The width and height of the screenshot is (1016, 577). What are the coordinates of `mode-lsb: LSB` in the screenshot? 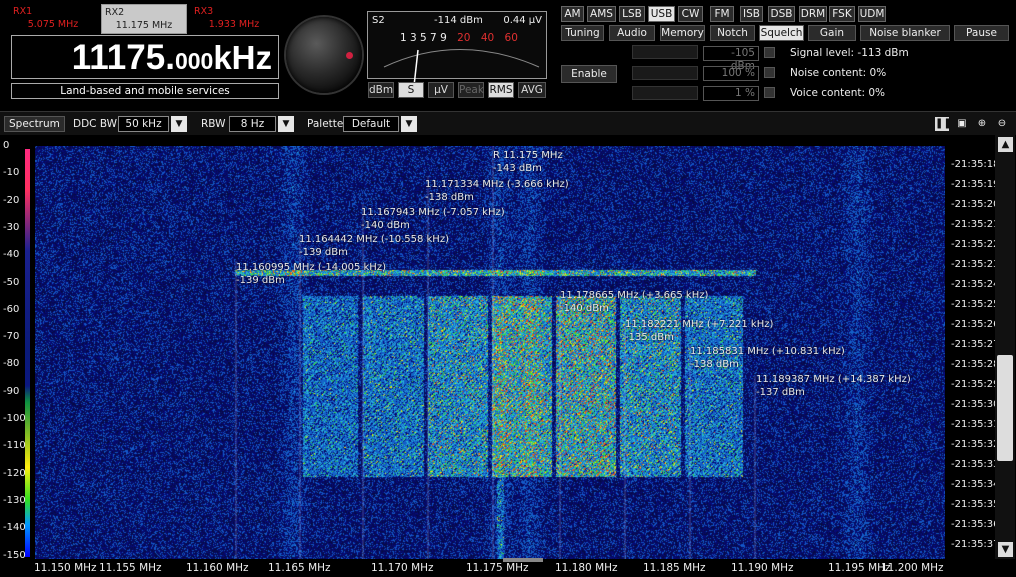 It's located at (632, 14).